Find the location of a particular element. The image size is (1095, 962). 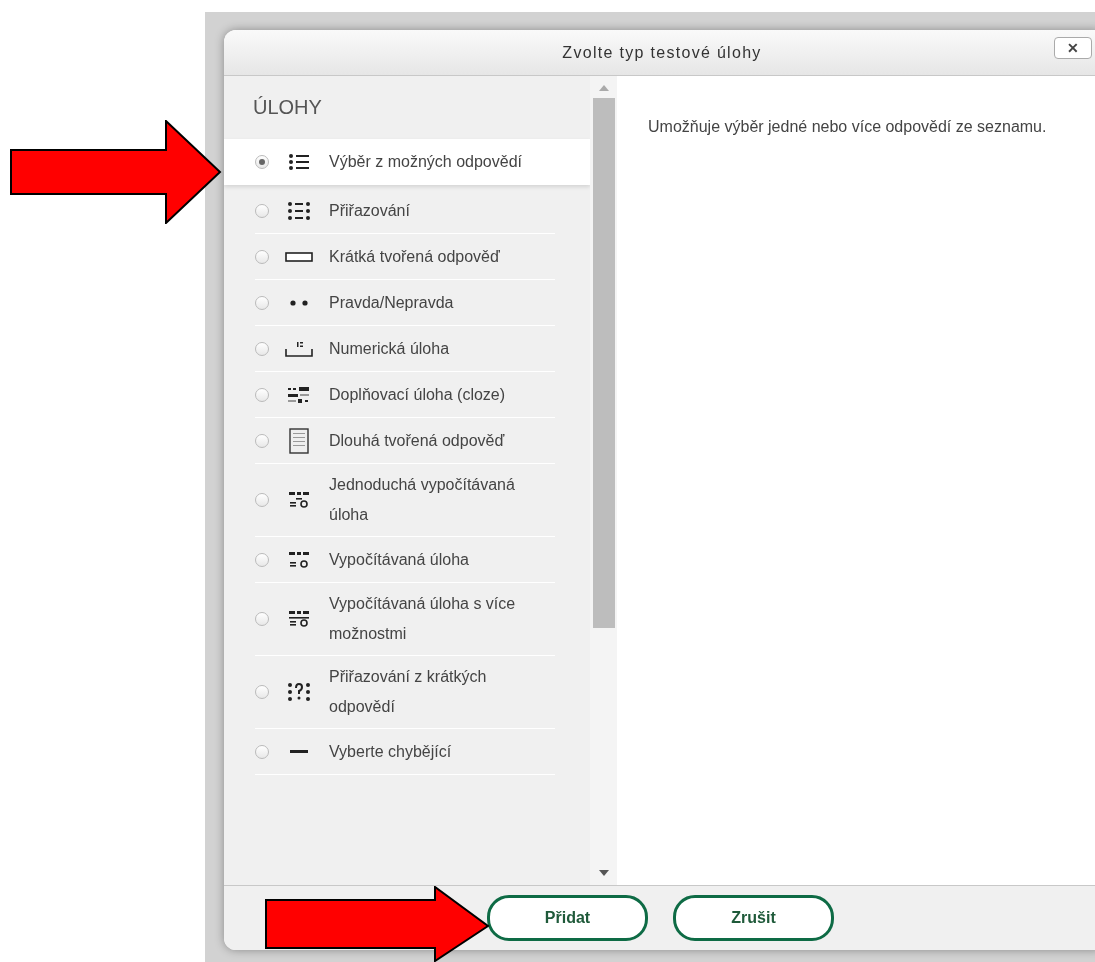

question-type-option: Přiřazování is located at coordinates (405, 211).